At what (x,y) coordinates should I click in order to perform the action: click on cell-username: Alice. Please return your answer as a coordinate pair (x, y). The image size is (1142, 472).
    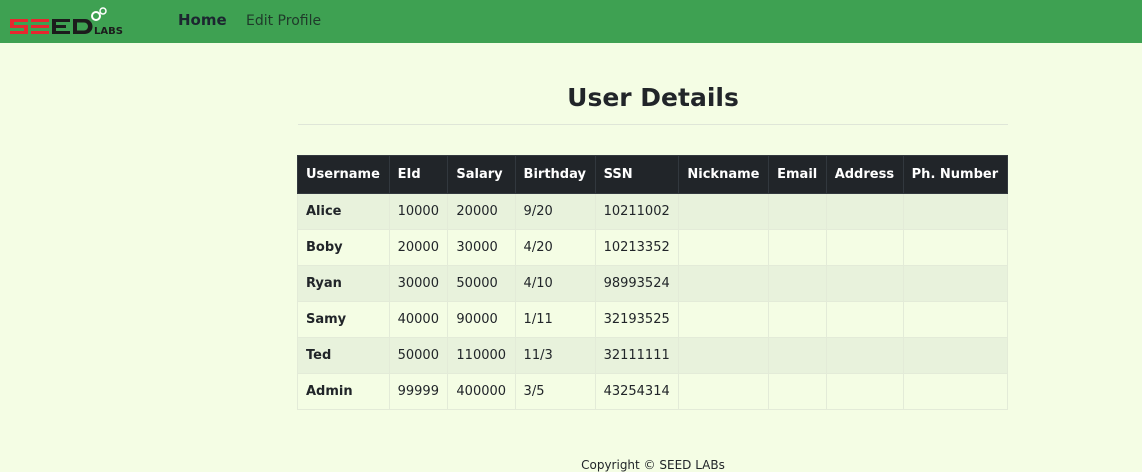
    Looking at the image, I should click on (343, 211).